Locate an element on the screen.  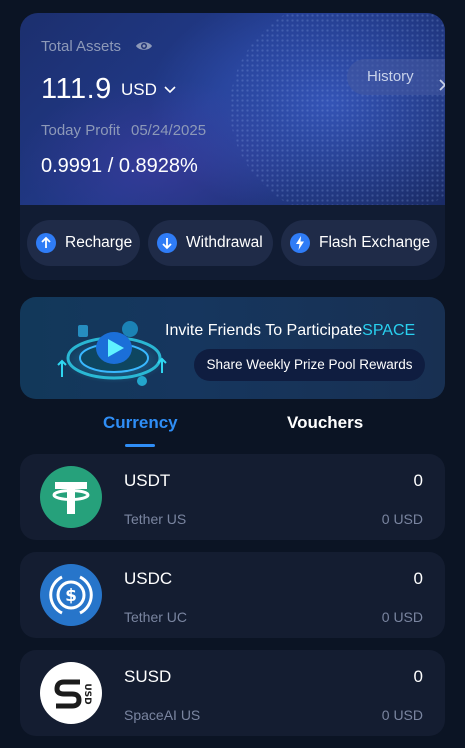
history-button: History is located at coordinates (396, 77).